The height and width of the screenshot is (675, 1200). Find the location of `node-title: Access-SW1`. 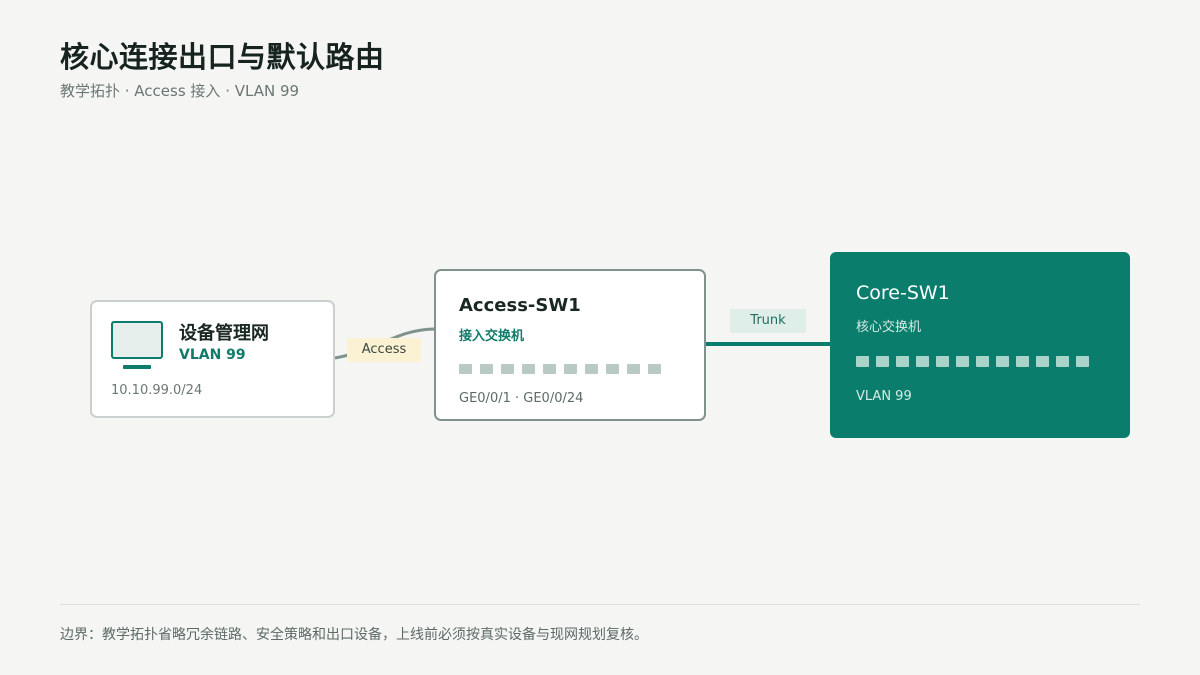

node-title: Access-SW1 is located at coordinates (520, 305).